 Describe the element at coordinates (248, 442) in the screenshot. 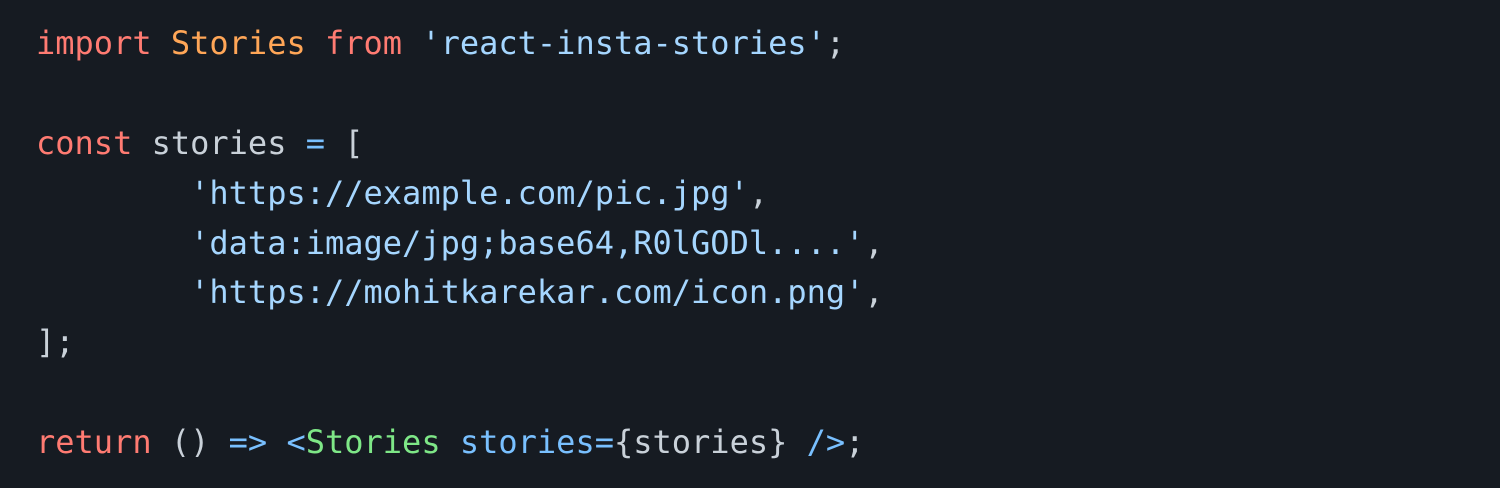

I see `arrow-operator: =>` at that location.